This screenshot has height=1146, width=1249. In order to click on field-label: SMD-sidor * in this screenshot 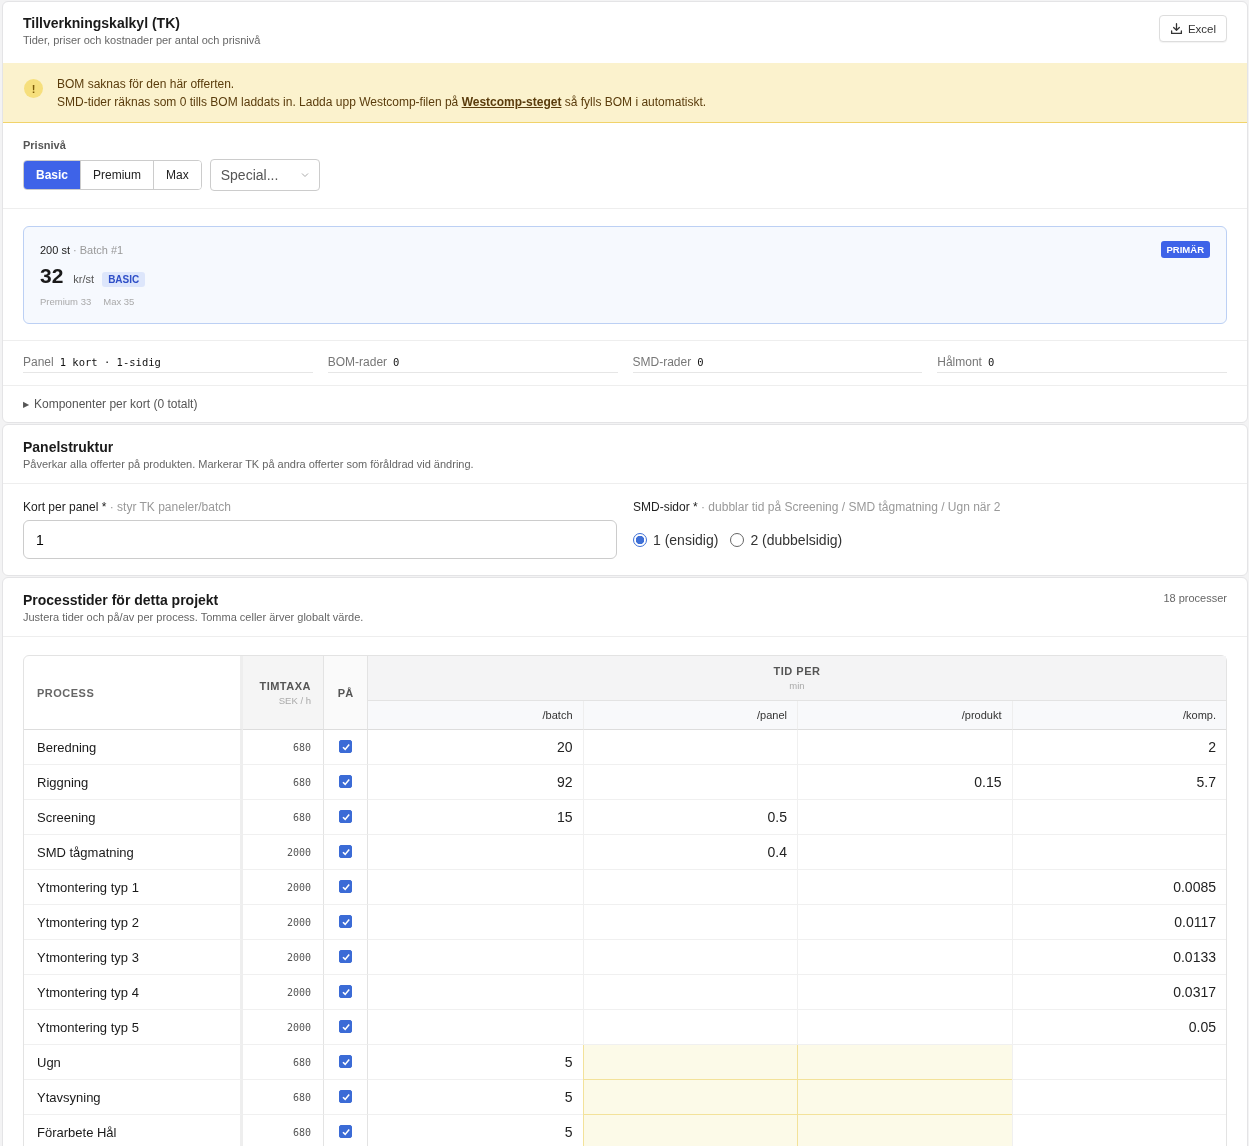, I will do `click(665, 507)`.